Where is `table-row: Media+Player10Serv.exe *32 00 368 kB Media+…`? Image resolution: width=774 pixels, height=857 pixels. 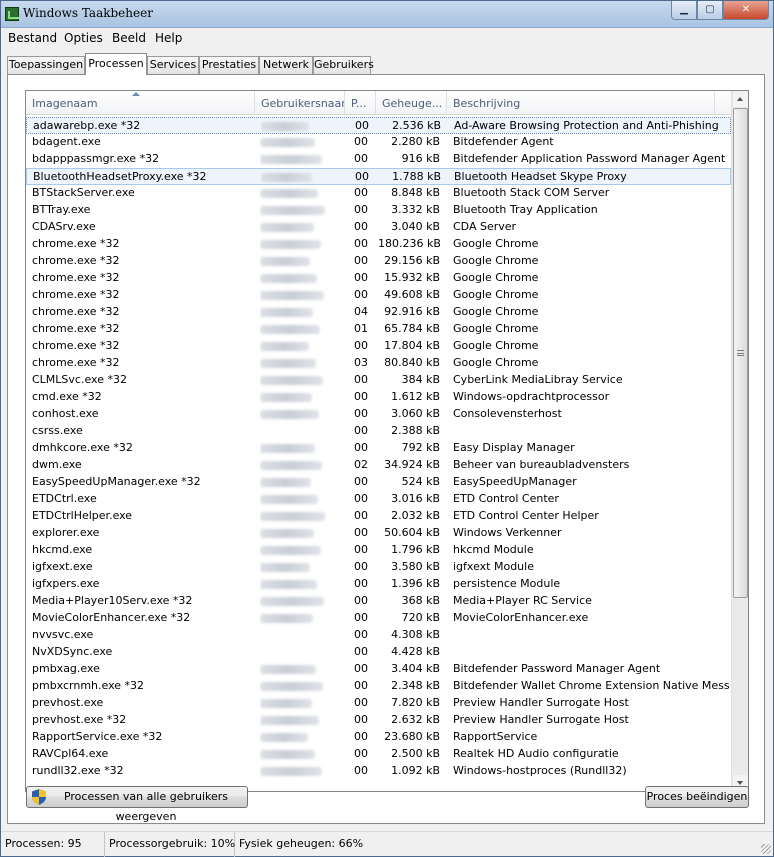 table-row: Media+Player10Serv.exe *32 00 368 kB Media+… is located at coordinates (378, 601).